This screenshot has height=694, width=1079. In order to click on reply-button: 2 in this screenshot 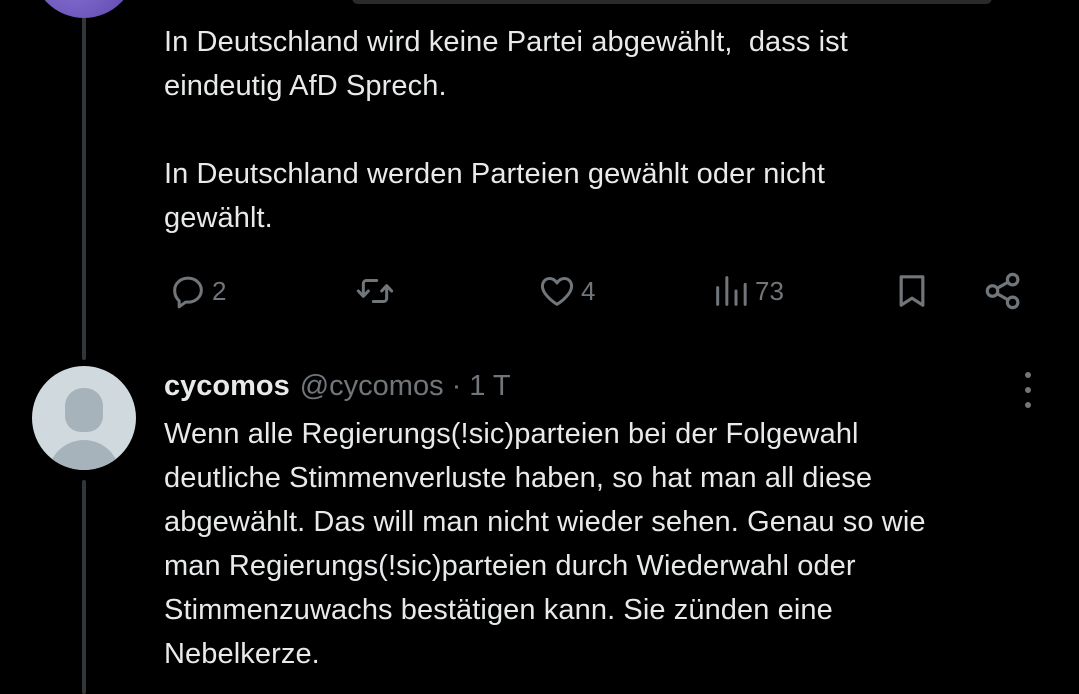, I will do `click(197, 291)`.